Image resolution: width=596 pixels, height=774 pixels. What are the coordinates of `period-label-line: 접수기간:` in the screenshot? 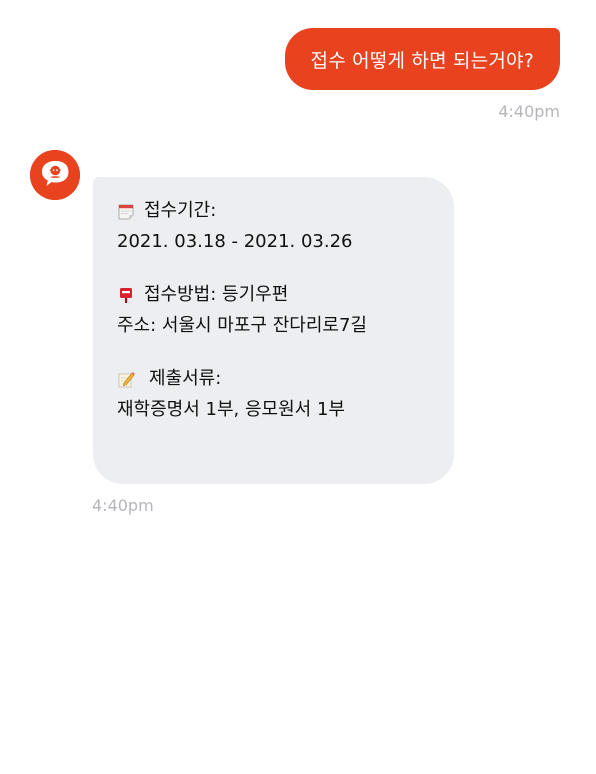 It's located at (275, 210).